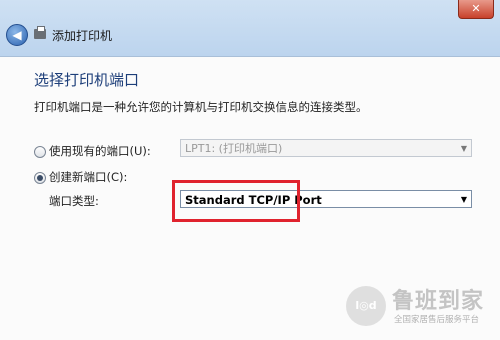 This screenshot has height=340, width=500. I want to click on close-button: ✕, so click(476, 9).